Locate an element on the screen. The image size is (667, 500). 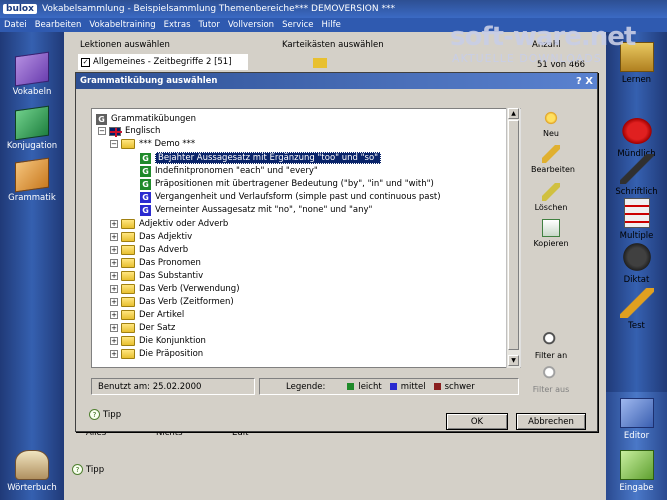
scroll-down-arrow: ▼ is located at coordinates (513, 360).